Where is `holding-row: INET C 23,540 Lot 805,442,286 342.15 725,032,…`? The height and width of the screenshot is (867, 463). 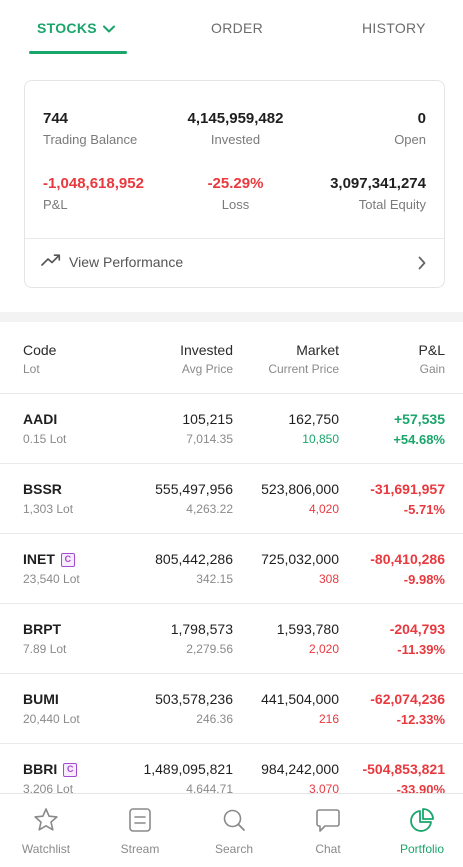 holding-row: INET C 23,540 Lot 805,442,286 342.15 725,032,… is located at coordinates (231, 569).